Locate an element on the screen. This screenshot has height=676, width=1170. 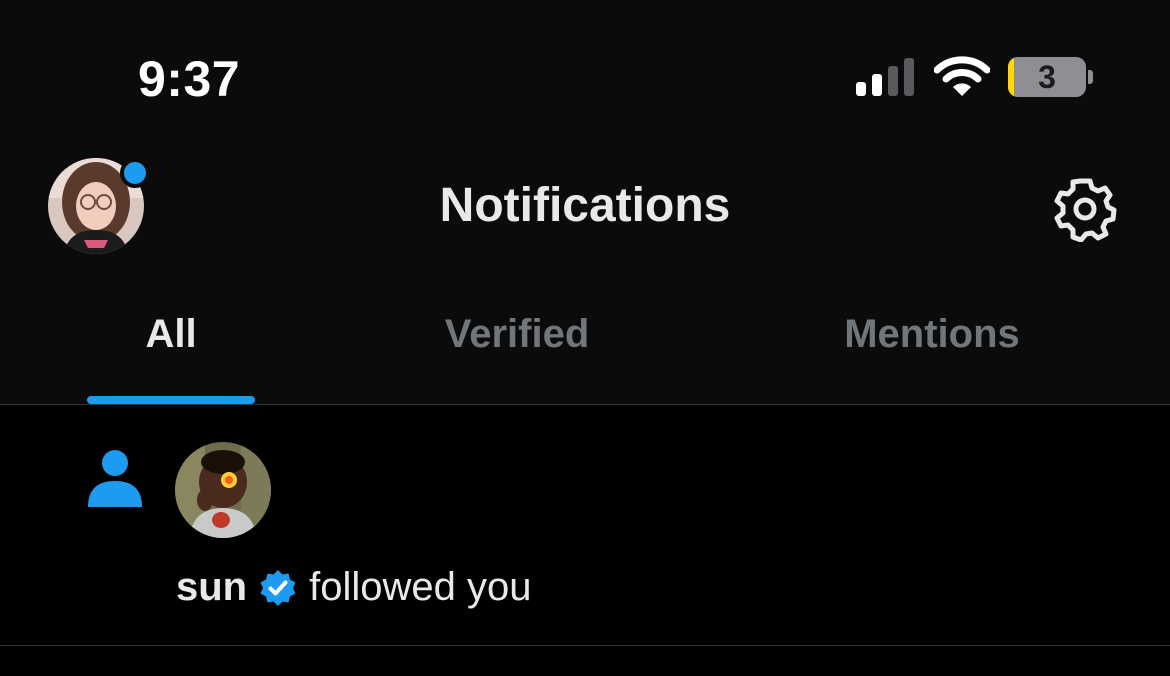
notification-action: followed you is located at coordinates (420, 587).